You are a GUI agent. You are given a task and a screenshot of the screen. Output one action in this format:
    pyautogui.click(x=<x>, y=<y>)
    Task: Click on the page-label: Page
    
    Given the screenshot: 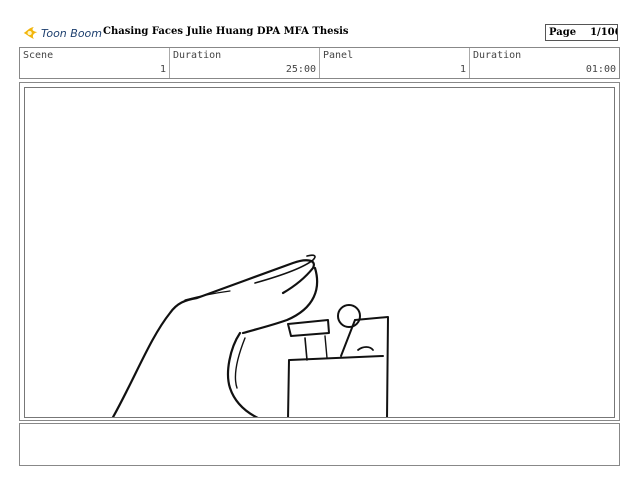 What is the action you would take?
    pyautogui.click(x=563, y=32)
    